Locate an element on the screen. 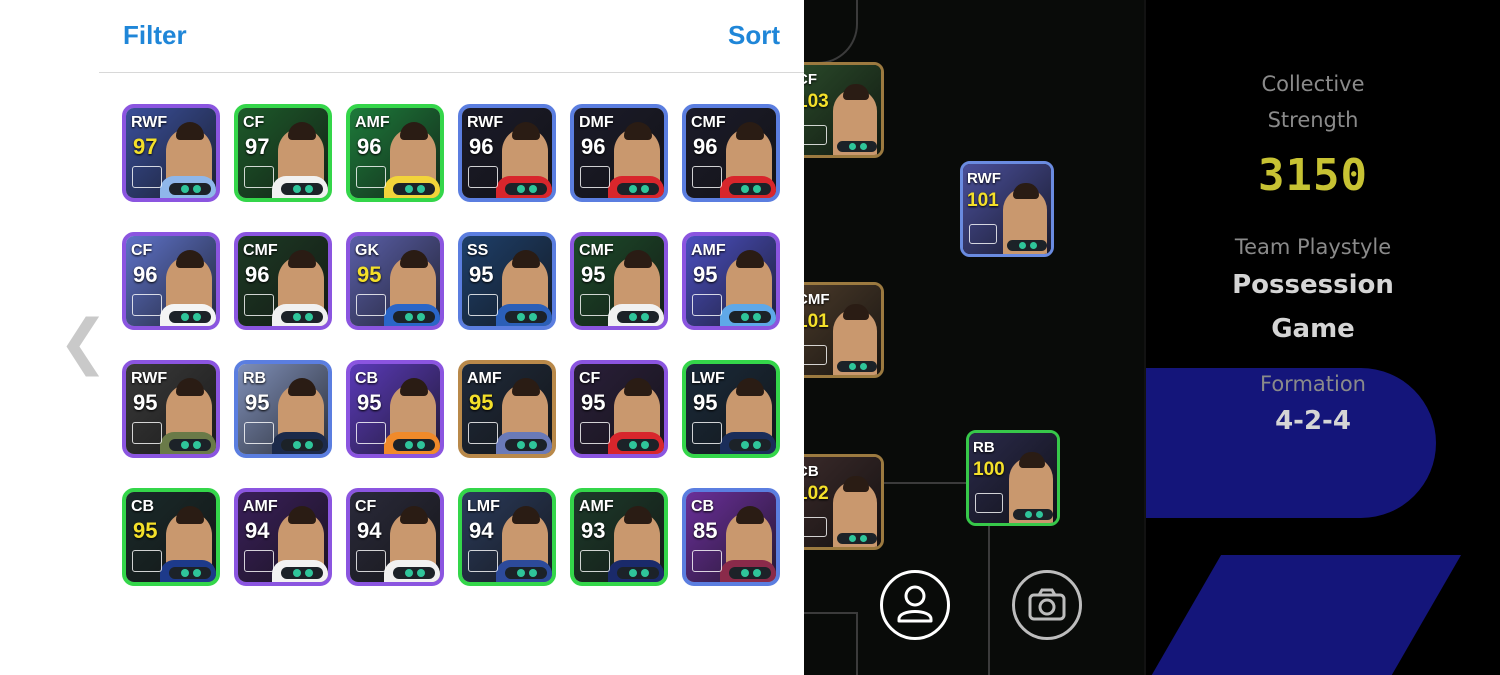 The height and width of the screenshot is (675, 1500). playstyle-value-2: Game is located at coordinates (1313, 329).